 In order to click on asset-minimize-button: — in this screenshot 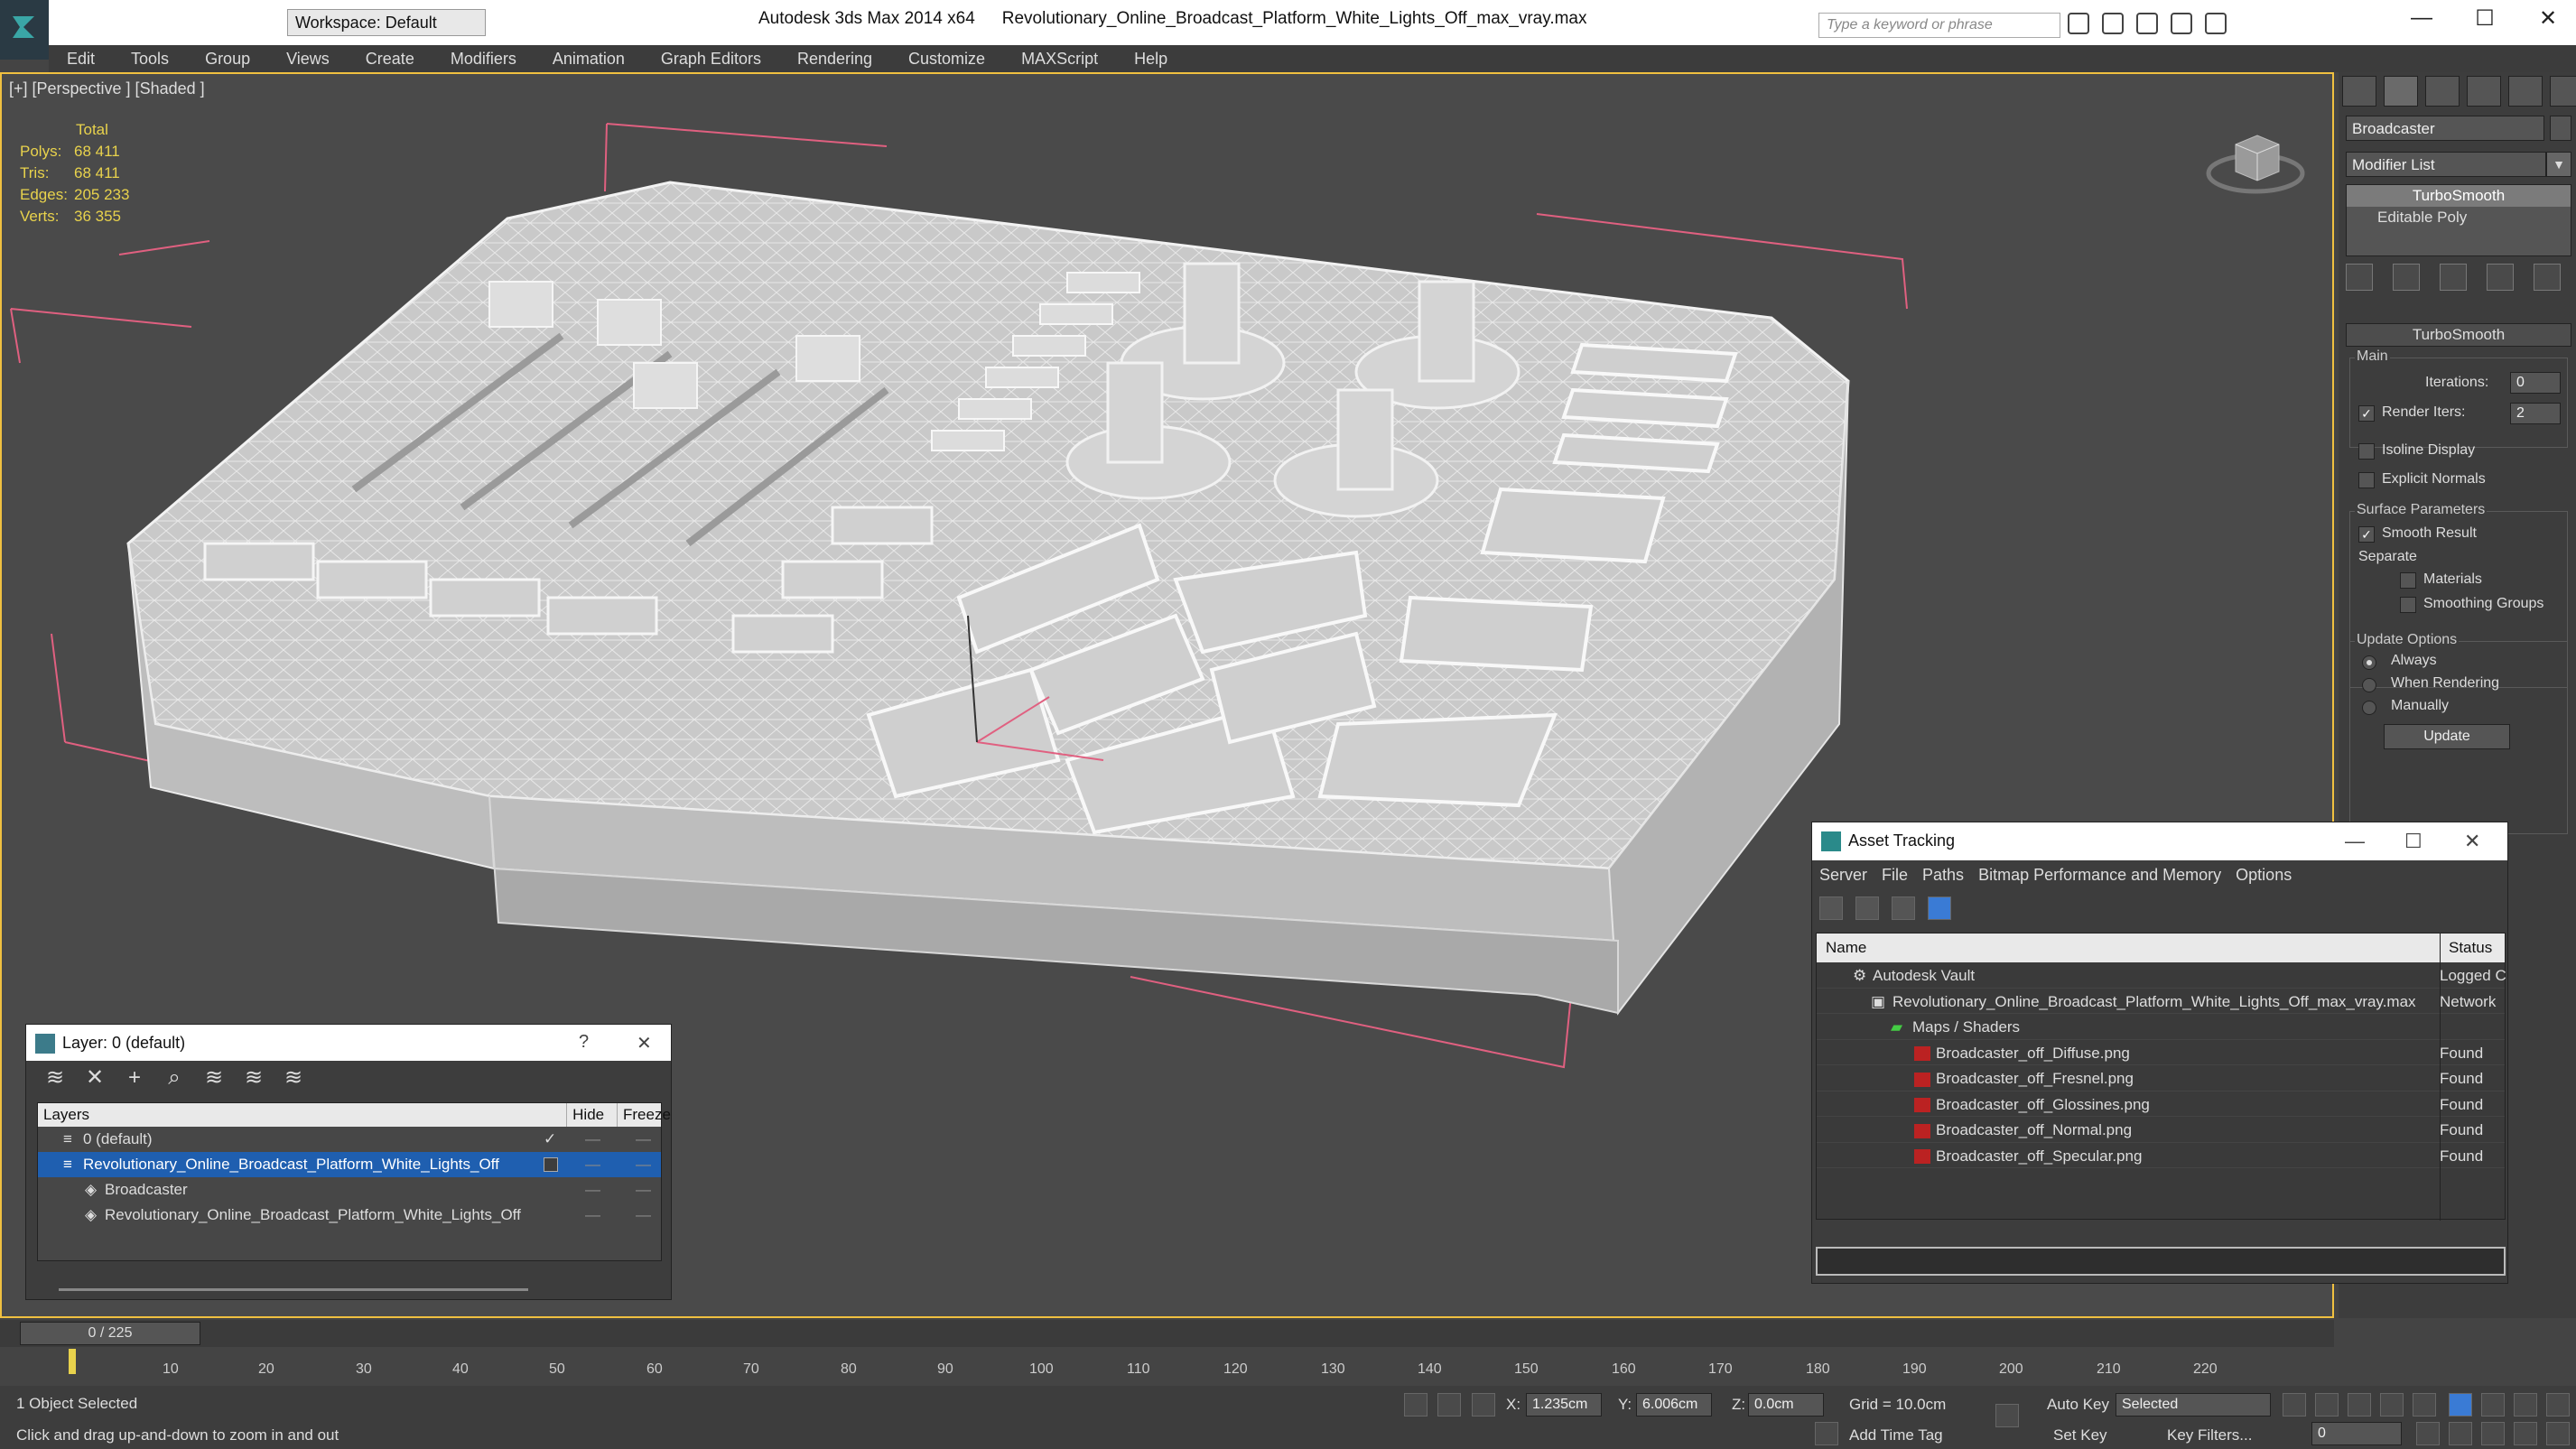, I will do `click(2355, 841)`.